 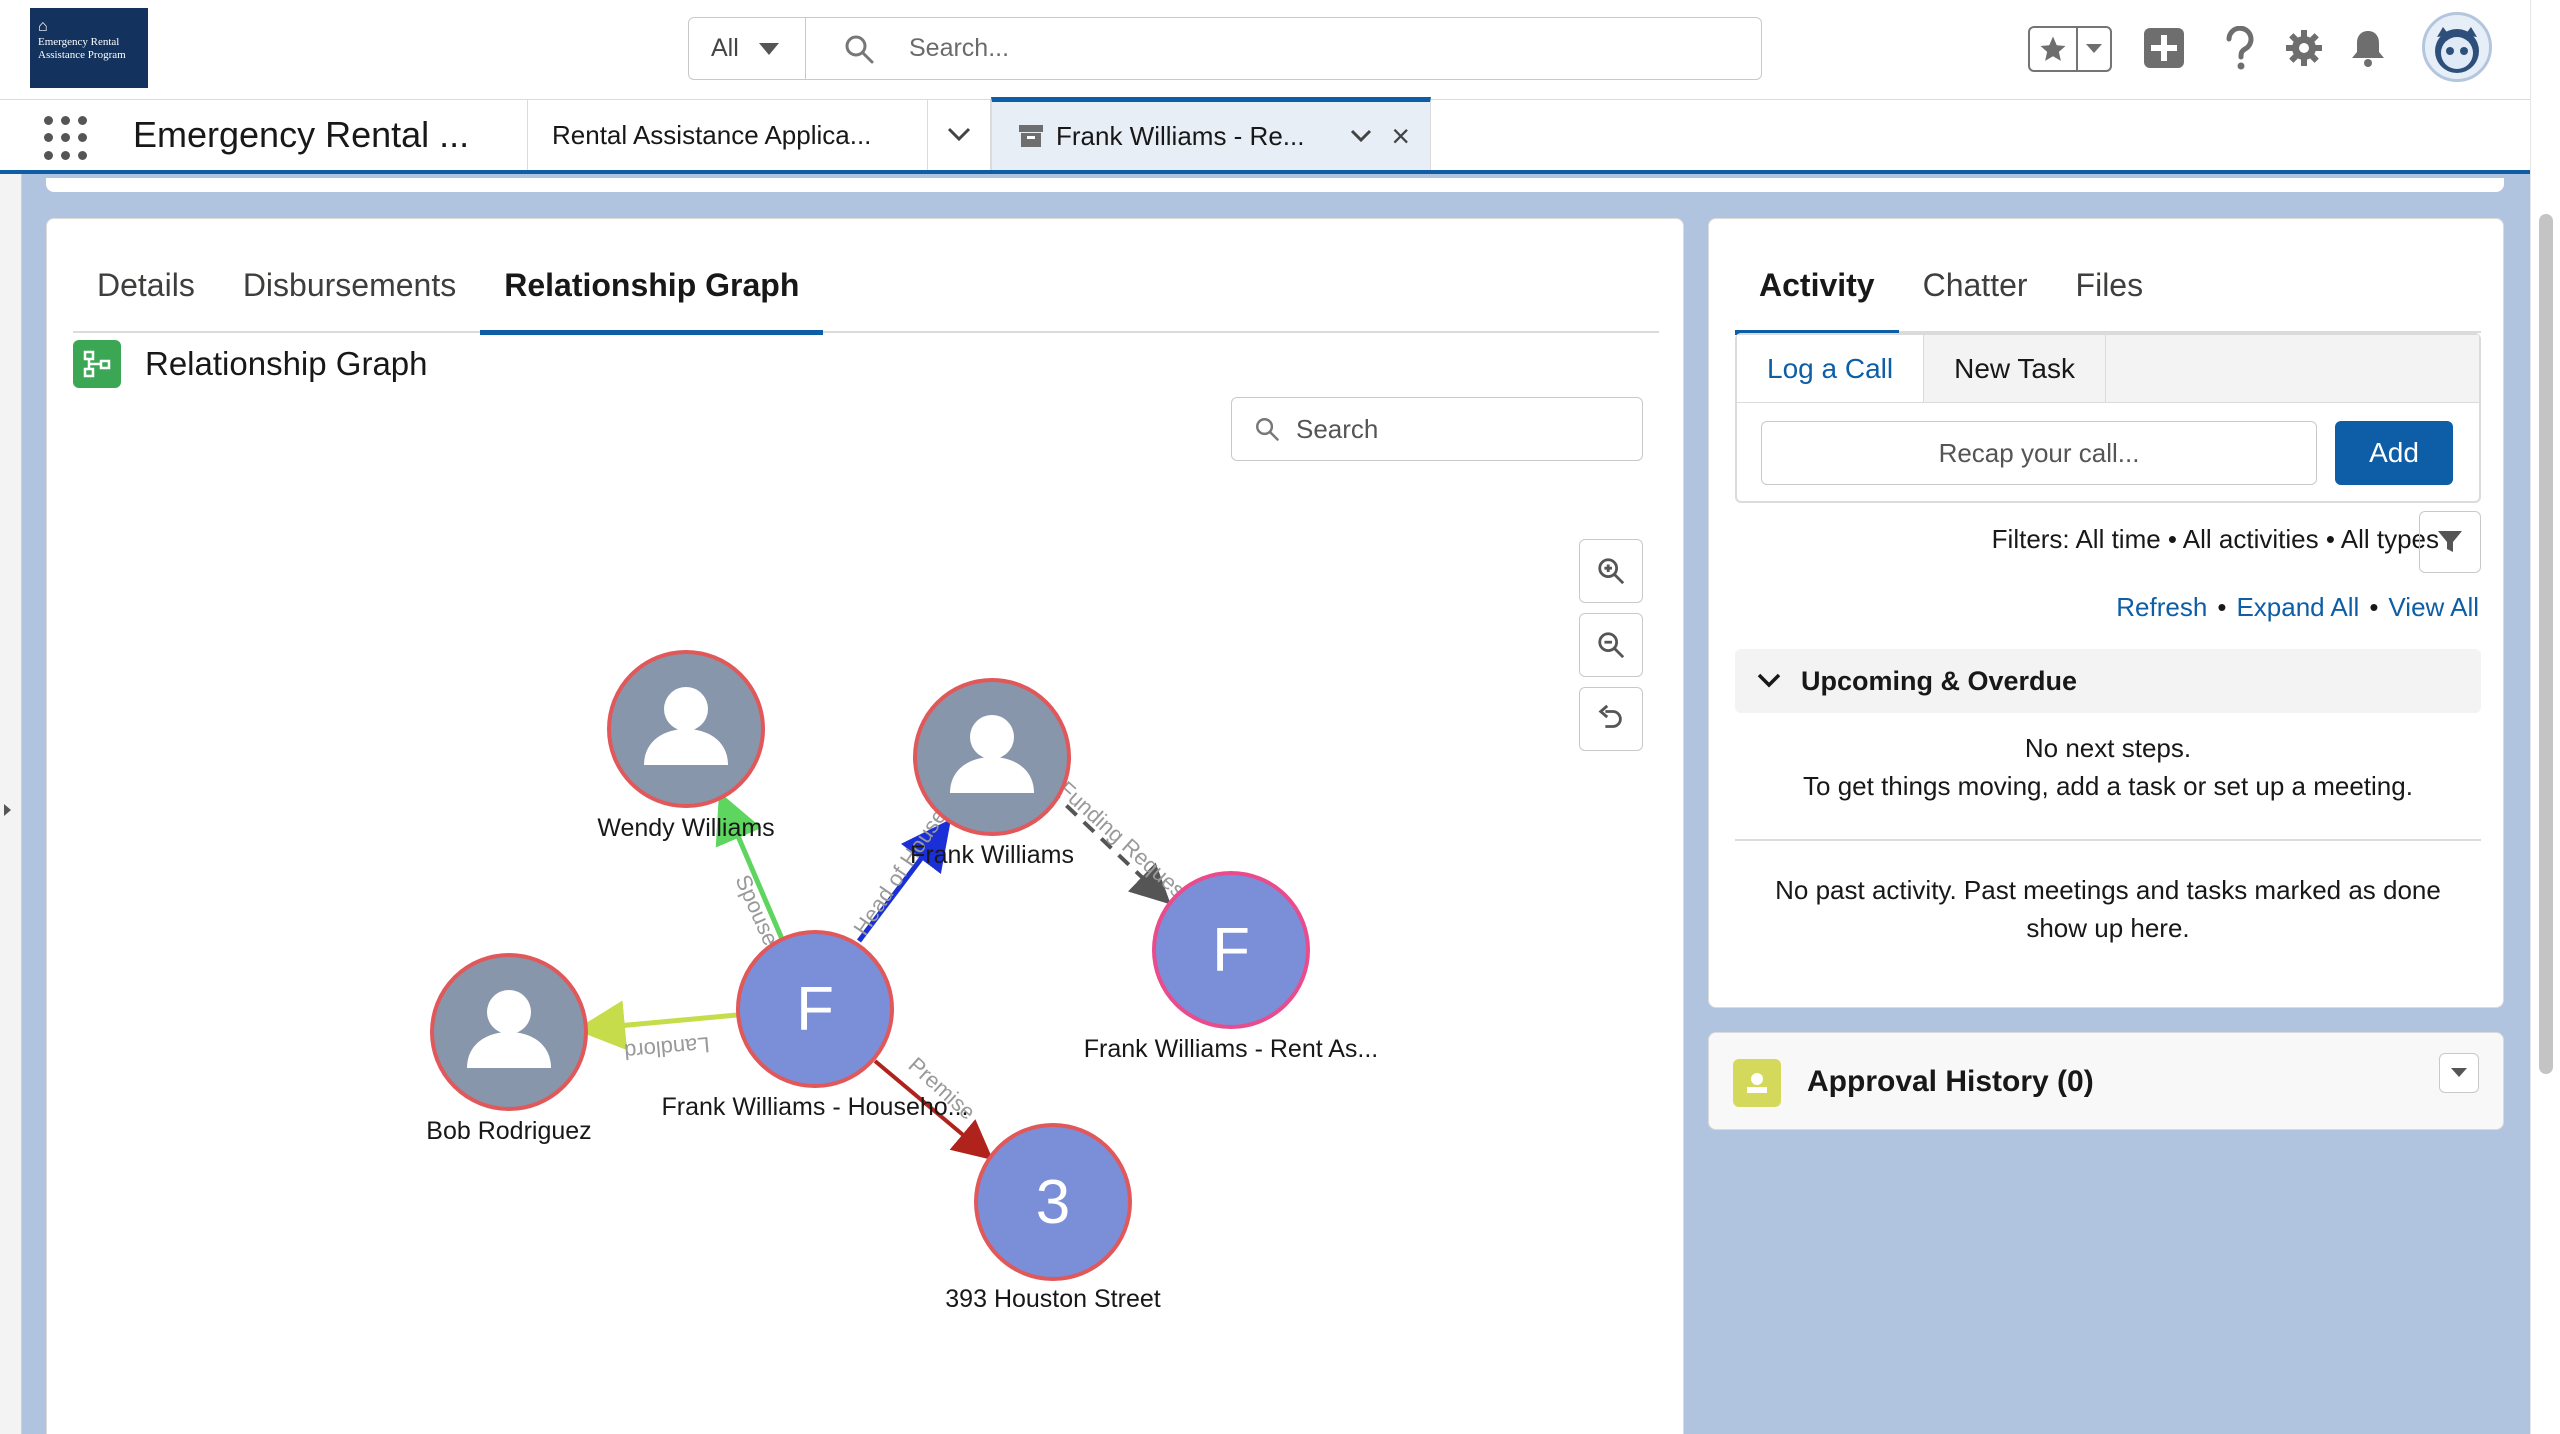 What do you see at coordinates (747, 48) in the screenshot?
I see `search-scope-select: All` at bounding box center [747, 48].